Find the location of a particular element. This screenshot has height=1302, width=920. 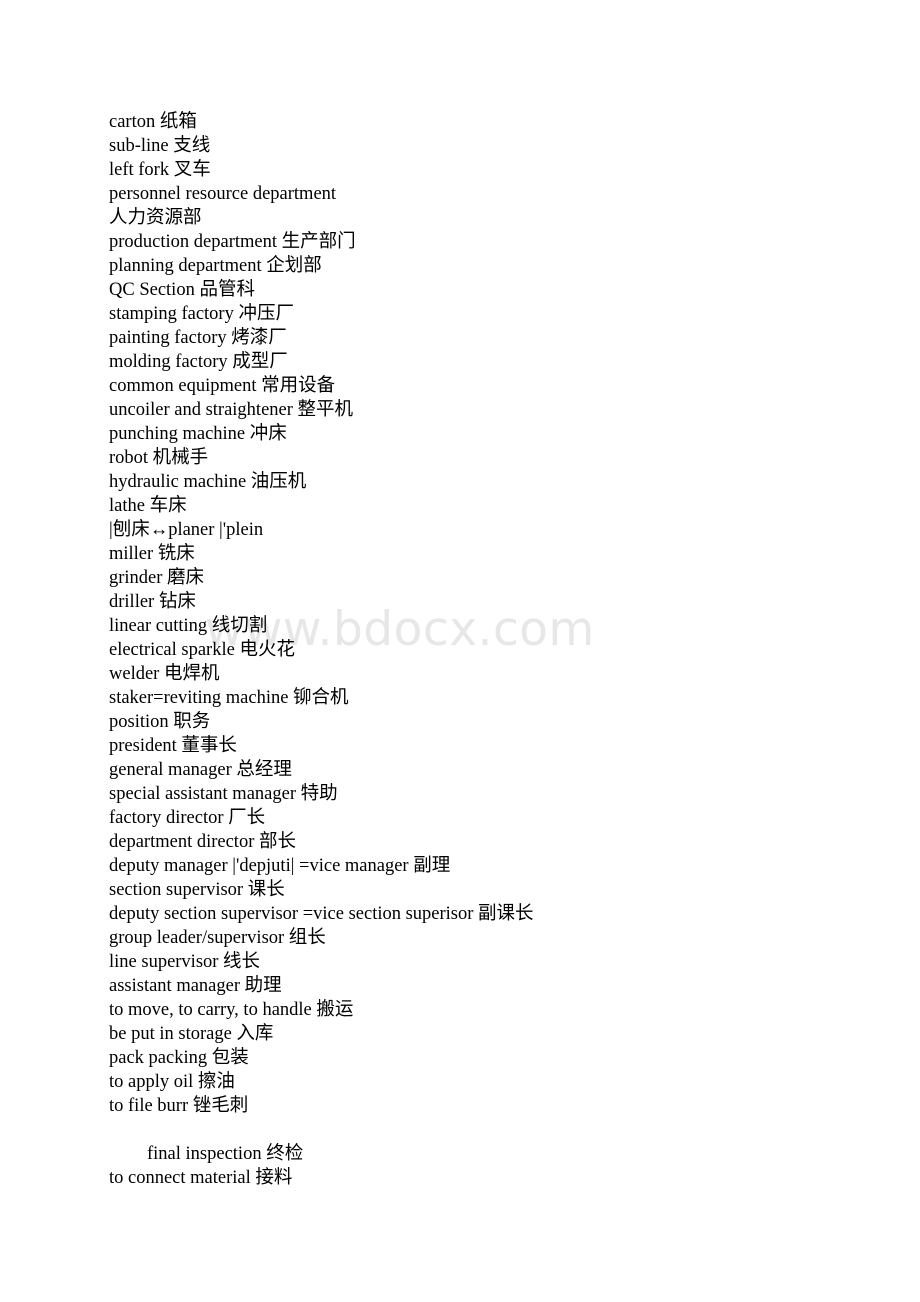

text-line: grinder 磨床 is located at coordinates (157, 578).